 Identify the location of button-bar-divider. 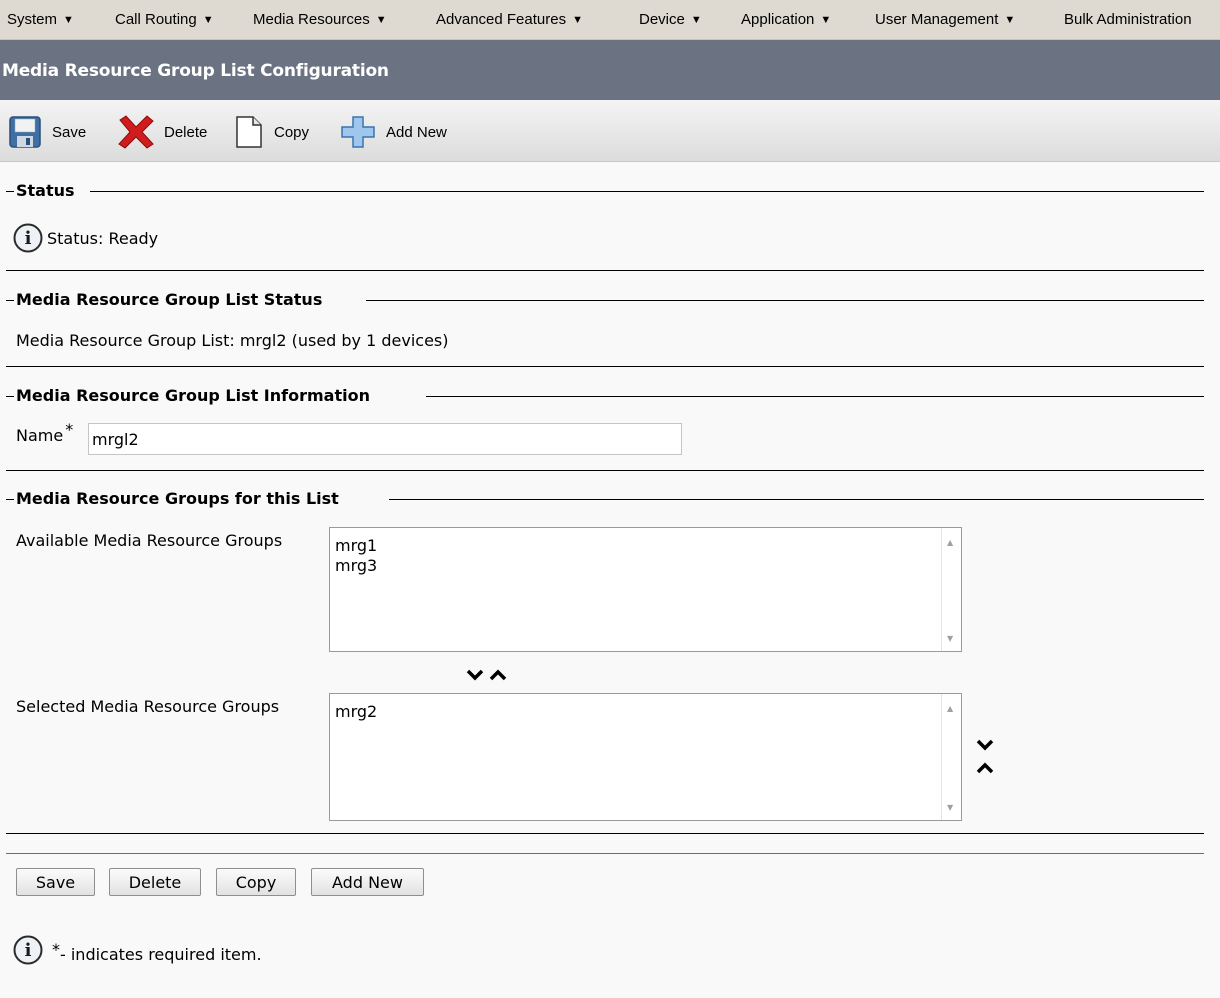
(605, 853).